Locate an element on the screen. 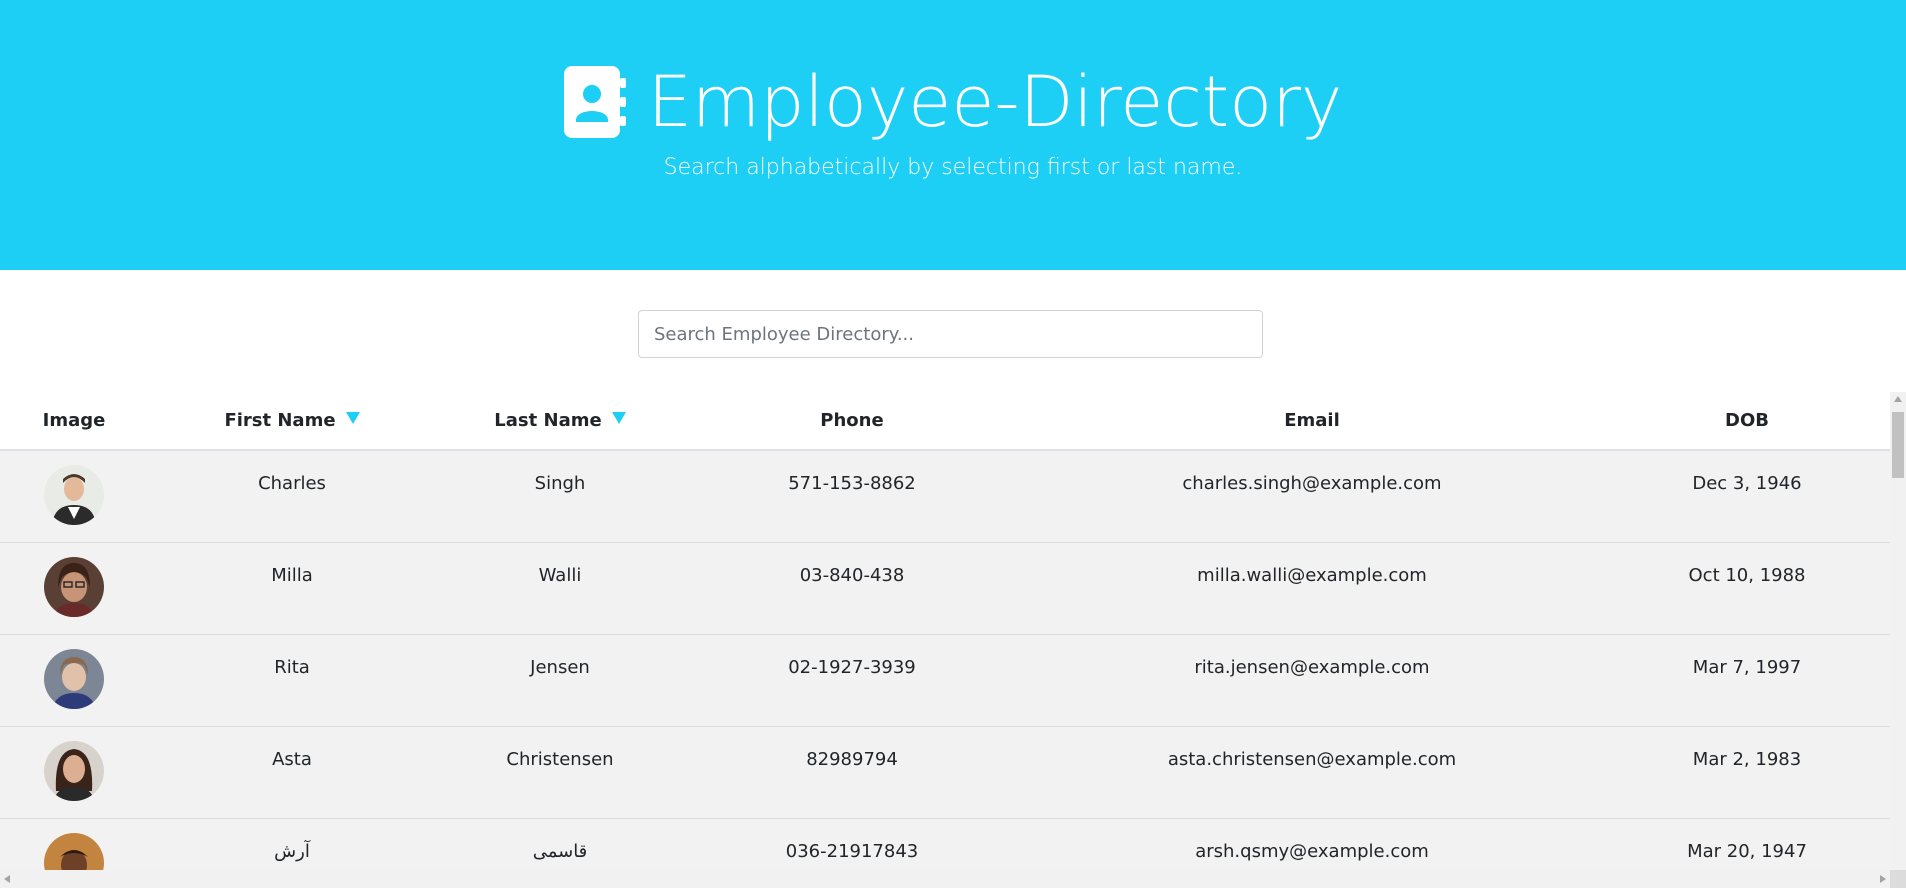 The width and height of the screenshot is (1906, 888). email-cell: arsh.qsmy@example.com is located at coordinates (1312, 851).